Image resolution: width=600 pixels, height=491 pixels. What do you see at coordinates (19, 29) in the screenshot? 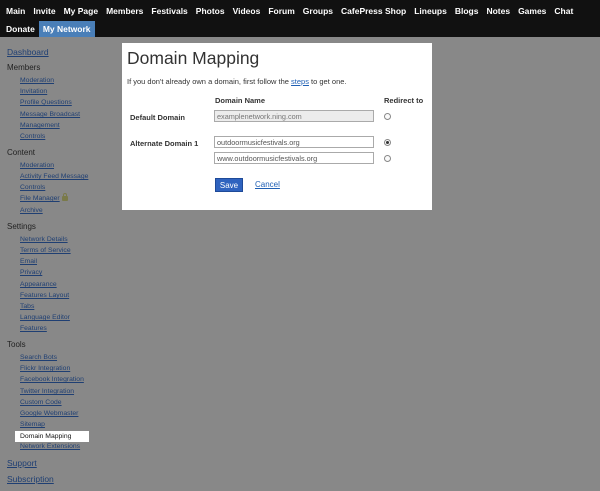
I see `nav-donate: Donate` at bounding box center [19, 29].